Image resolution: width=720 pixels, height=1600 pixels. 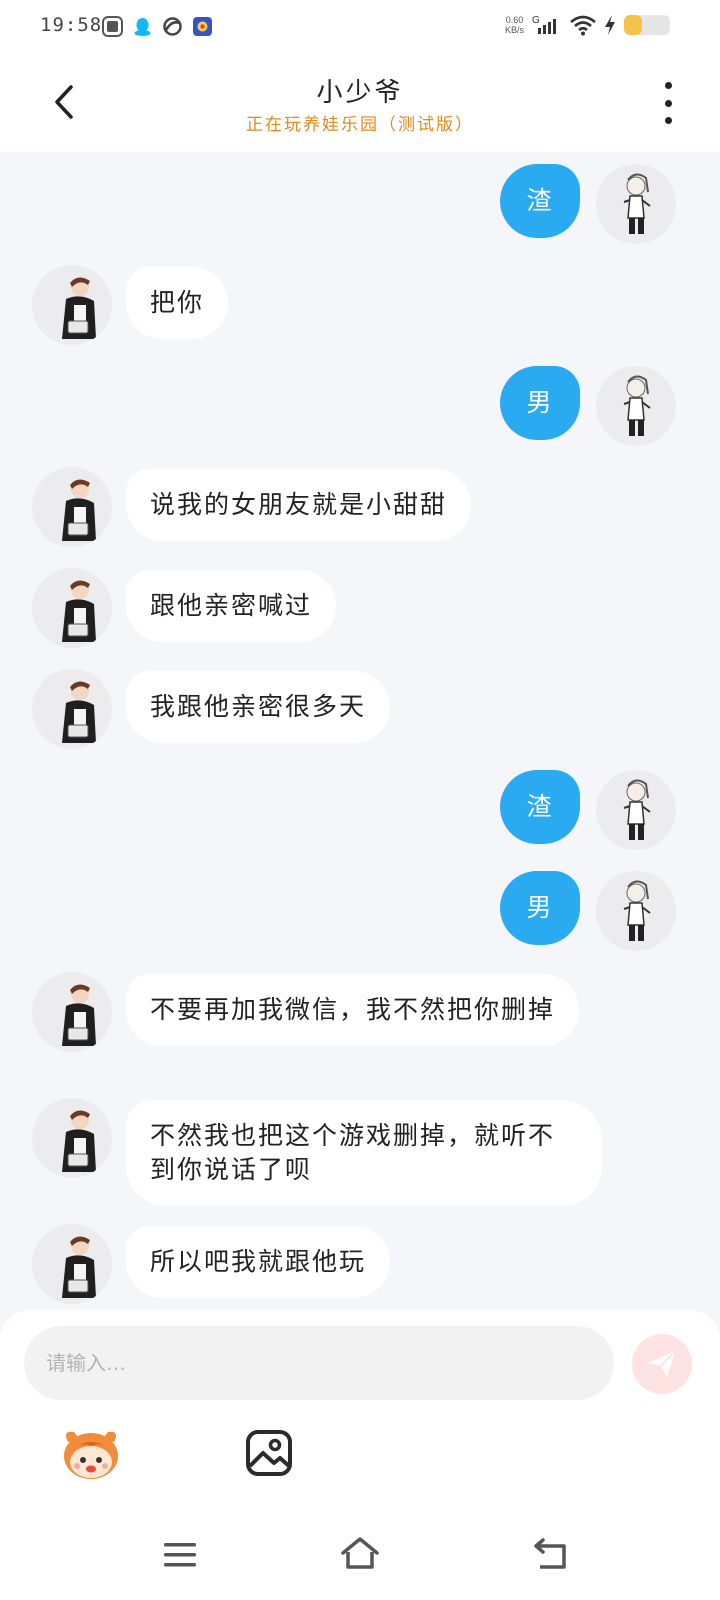 I want to click on status-time: 19:58, so click(x=71, y=25).